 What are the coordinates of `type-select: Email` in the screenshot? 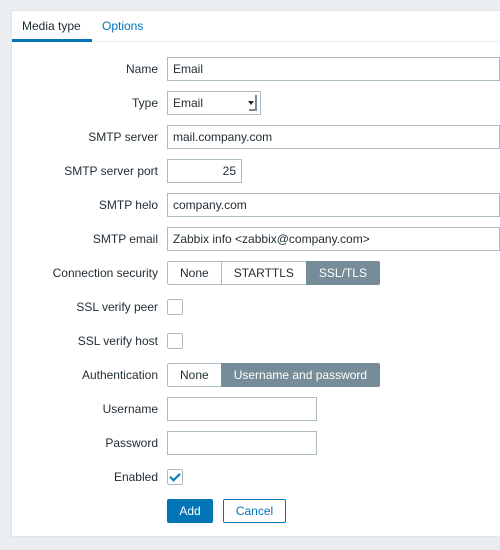 It's located at (214, 103).